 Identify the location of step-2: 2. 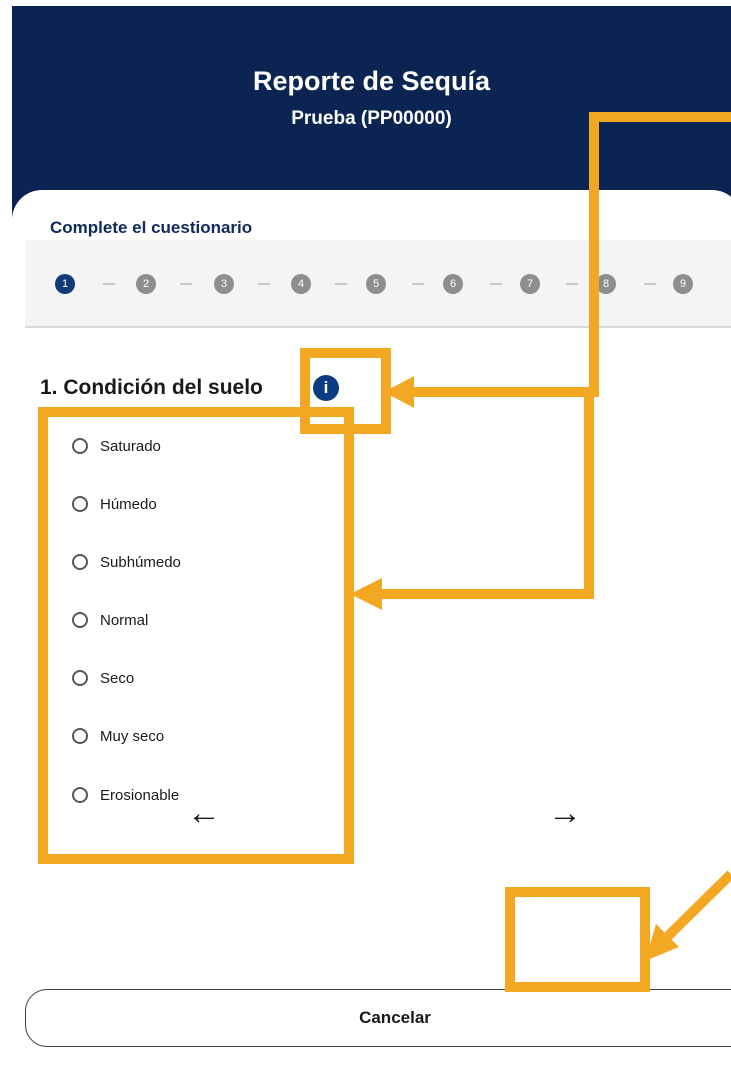
(146, 284).